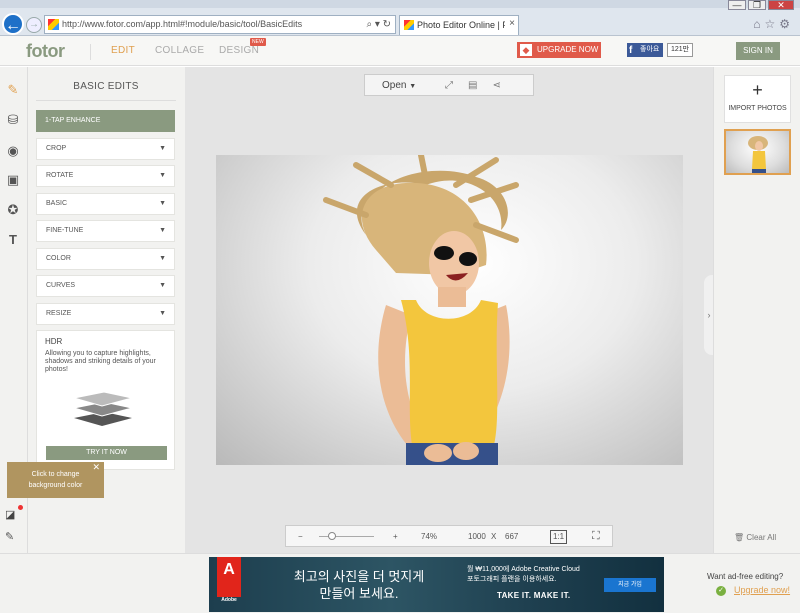 The image size is (800, 613). Describe the element at coordinates (105, 286) in the screenshot. I see `menu-curves: CURVES ▼` at that location.